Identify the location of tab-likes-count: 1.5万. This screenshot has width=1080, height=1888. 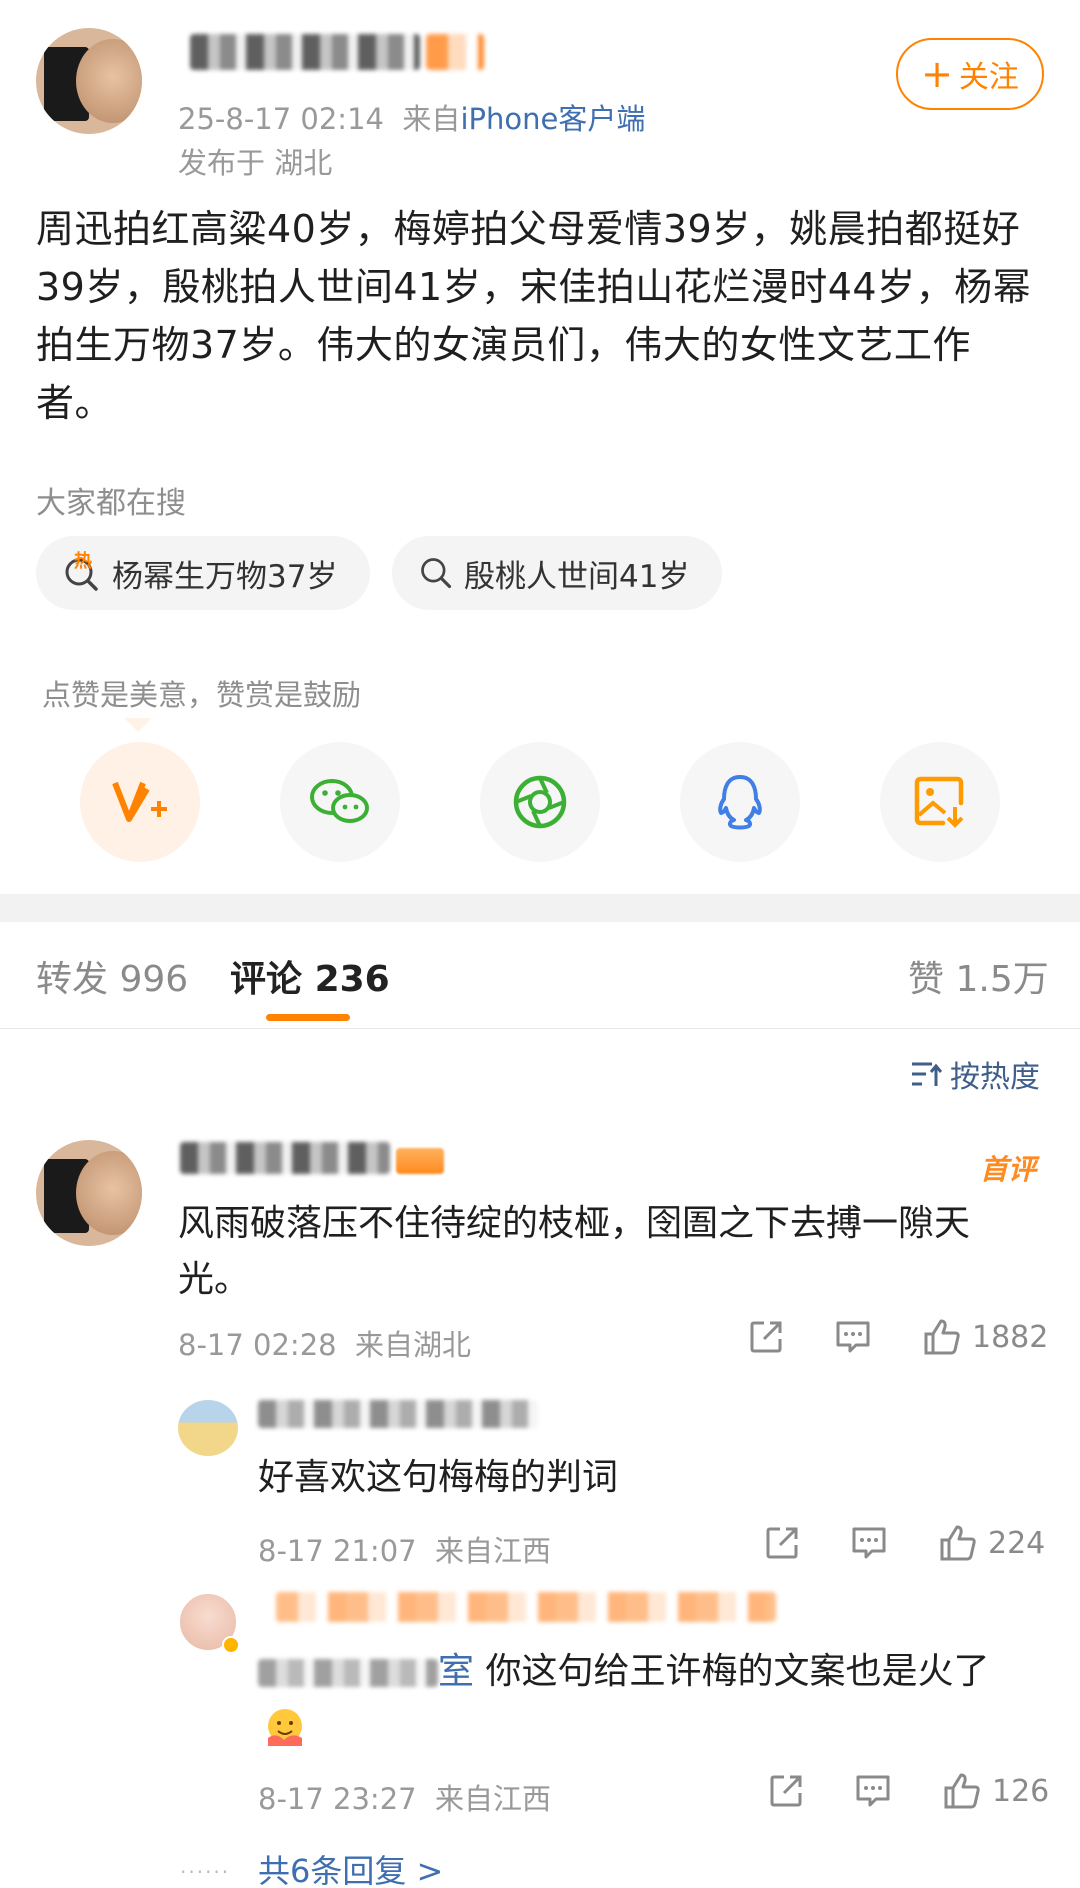
(1002, 979).